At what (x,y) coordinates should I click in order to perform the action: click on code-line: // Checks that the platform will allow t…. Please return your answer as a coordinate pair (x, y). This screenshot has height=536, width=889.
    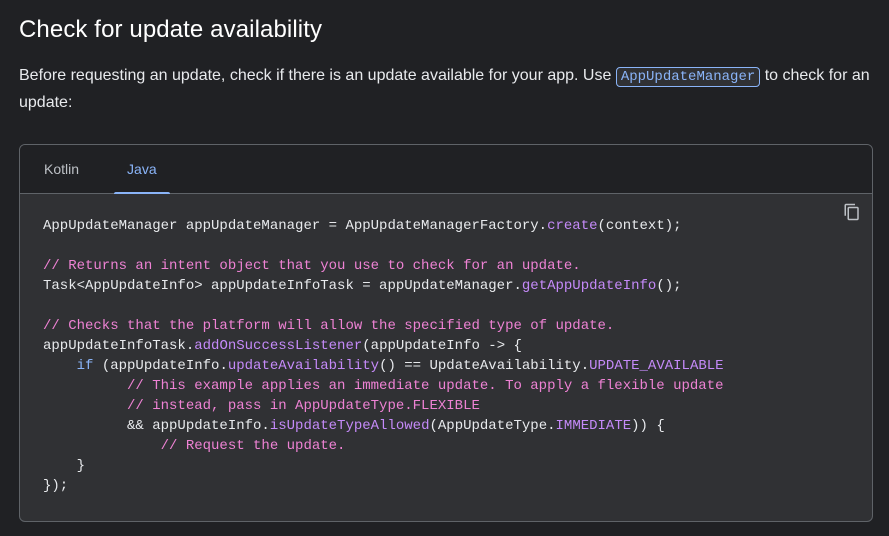
    Looking at the image, I should click on (383, 326).